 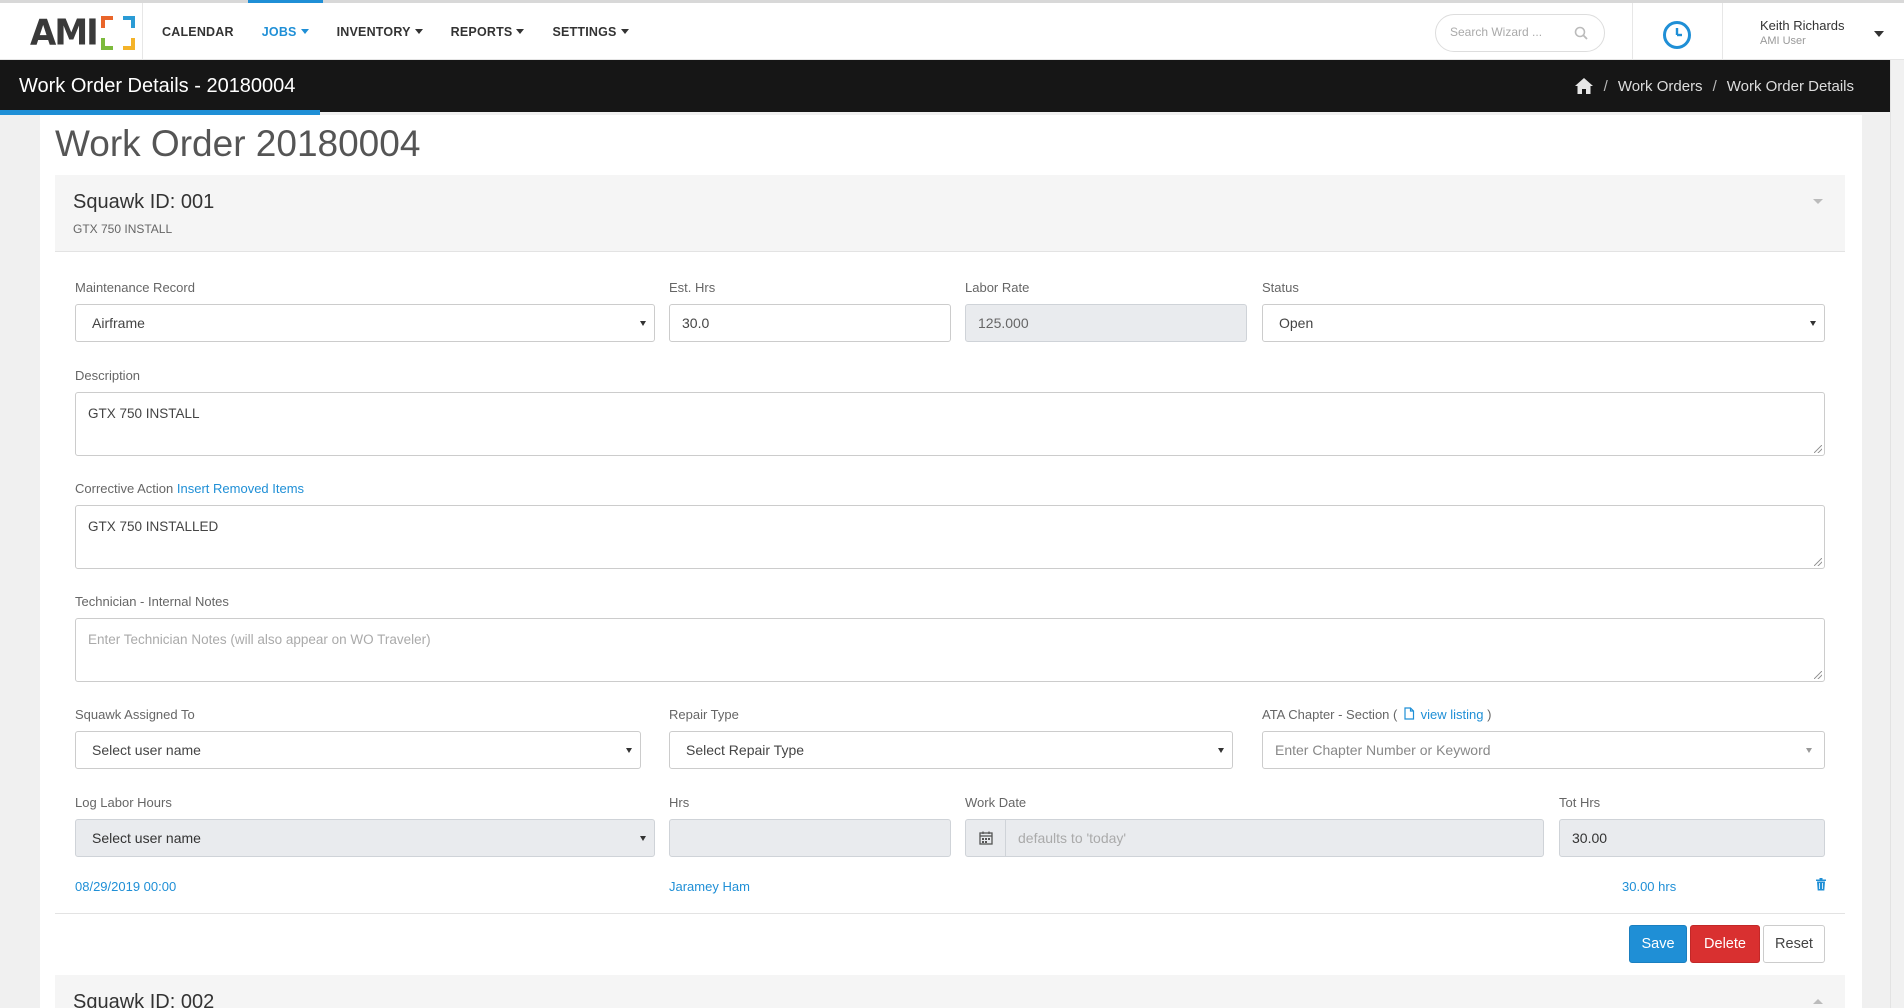 What do you see at coordinates (117, 33) in the screenshot?
I see `logo-mark-icon` at bounding box center [117, 33].